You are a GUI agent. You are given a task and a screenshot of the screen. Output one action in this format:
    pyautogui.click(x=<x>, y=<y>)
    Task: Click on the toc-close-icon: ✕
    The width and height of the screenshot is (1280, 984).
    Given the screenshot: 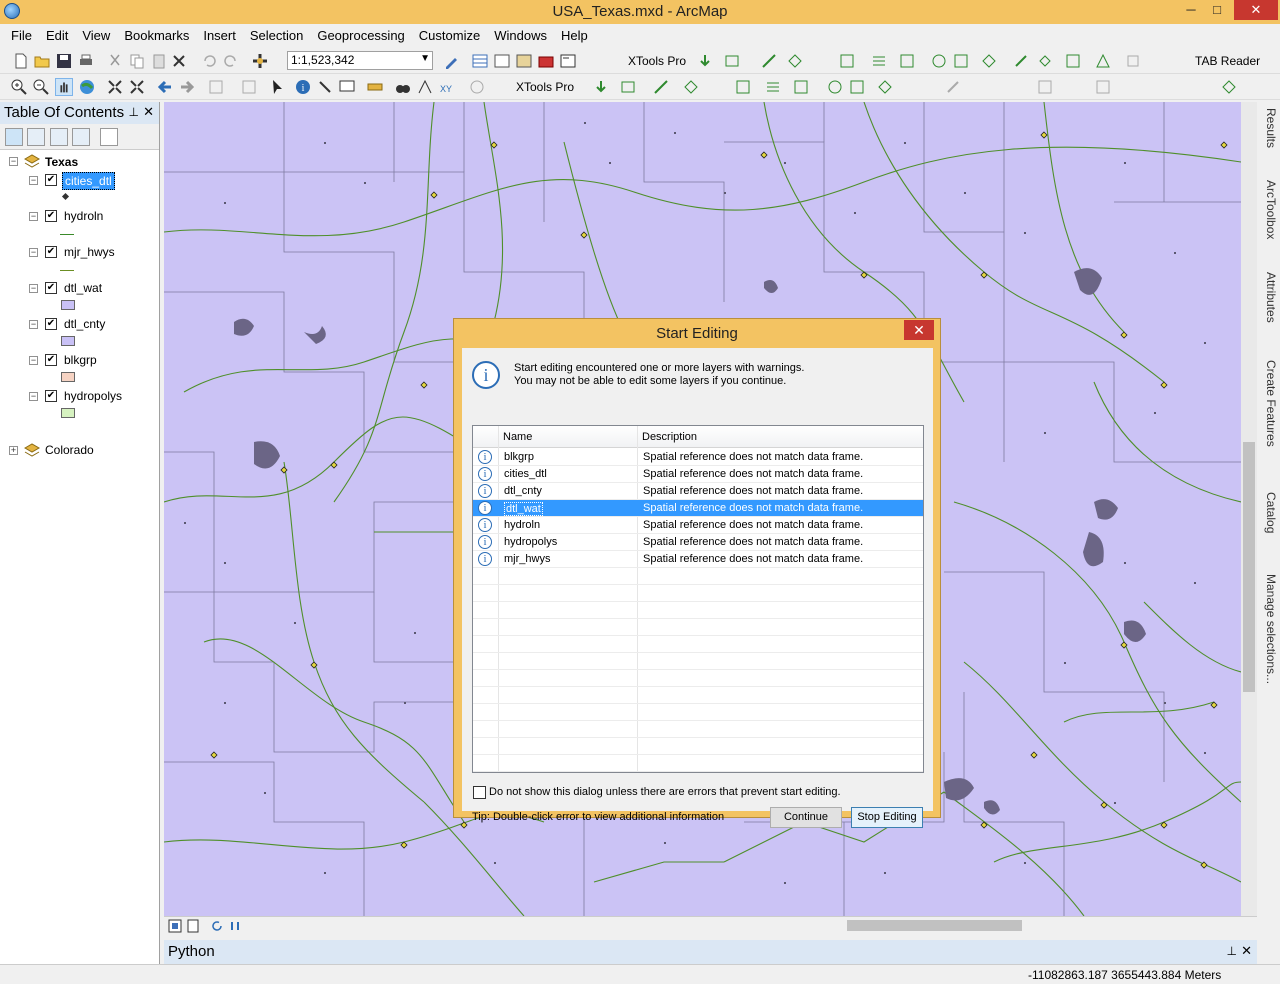 What is the action you would take?
    pyautogui.click(x=148, y=112)
    